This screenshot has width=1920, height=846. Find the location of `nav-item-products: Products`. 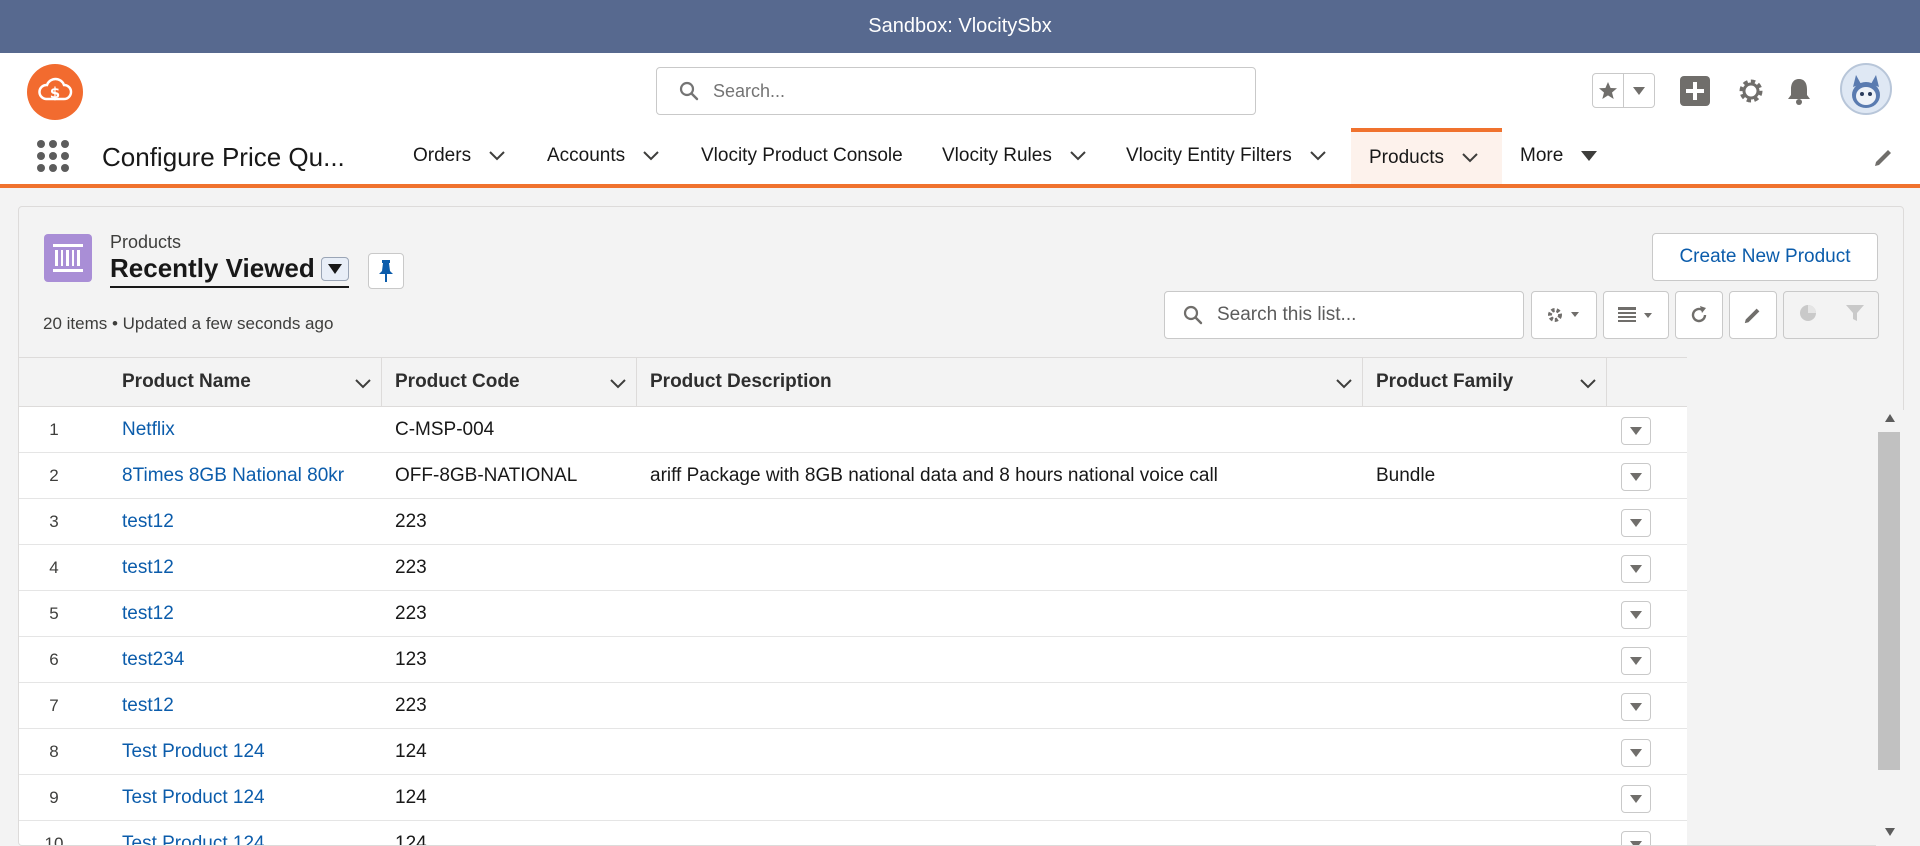

nav-item-products: Products is located at coordinates (1426, 156).